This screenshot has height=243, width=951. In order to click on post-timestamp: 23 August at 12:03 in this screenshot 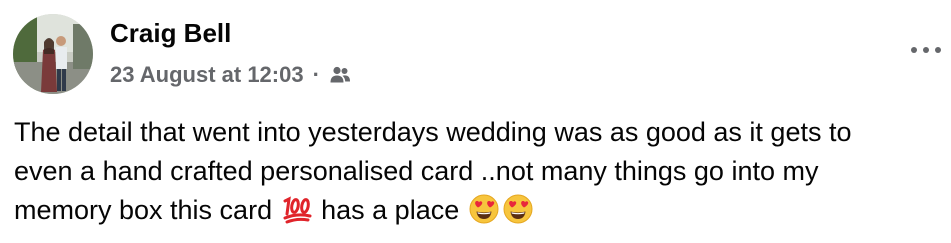, I will do `click(207, 75)`.